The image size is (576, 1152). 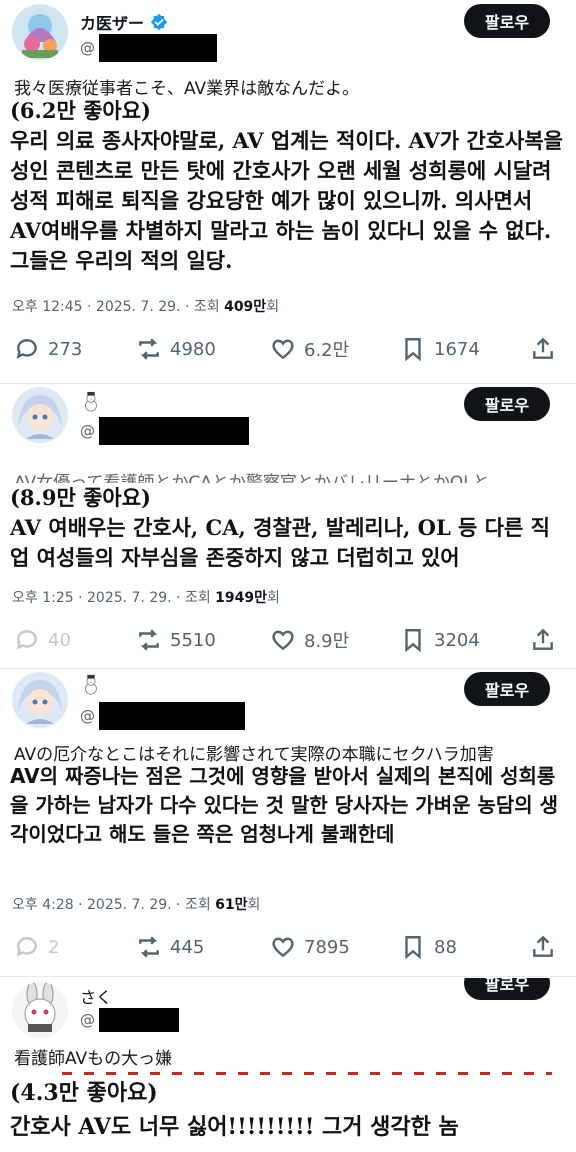 What do you see at coordinates (193, 640) in the screenshot?
I see `repost-count: 5510` at bounding box center [193, 640].